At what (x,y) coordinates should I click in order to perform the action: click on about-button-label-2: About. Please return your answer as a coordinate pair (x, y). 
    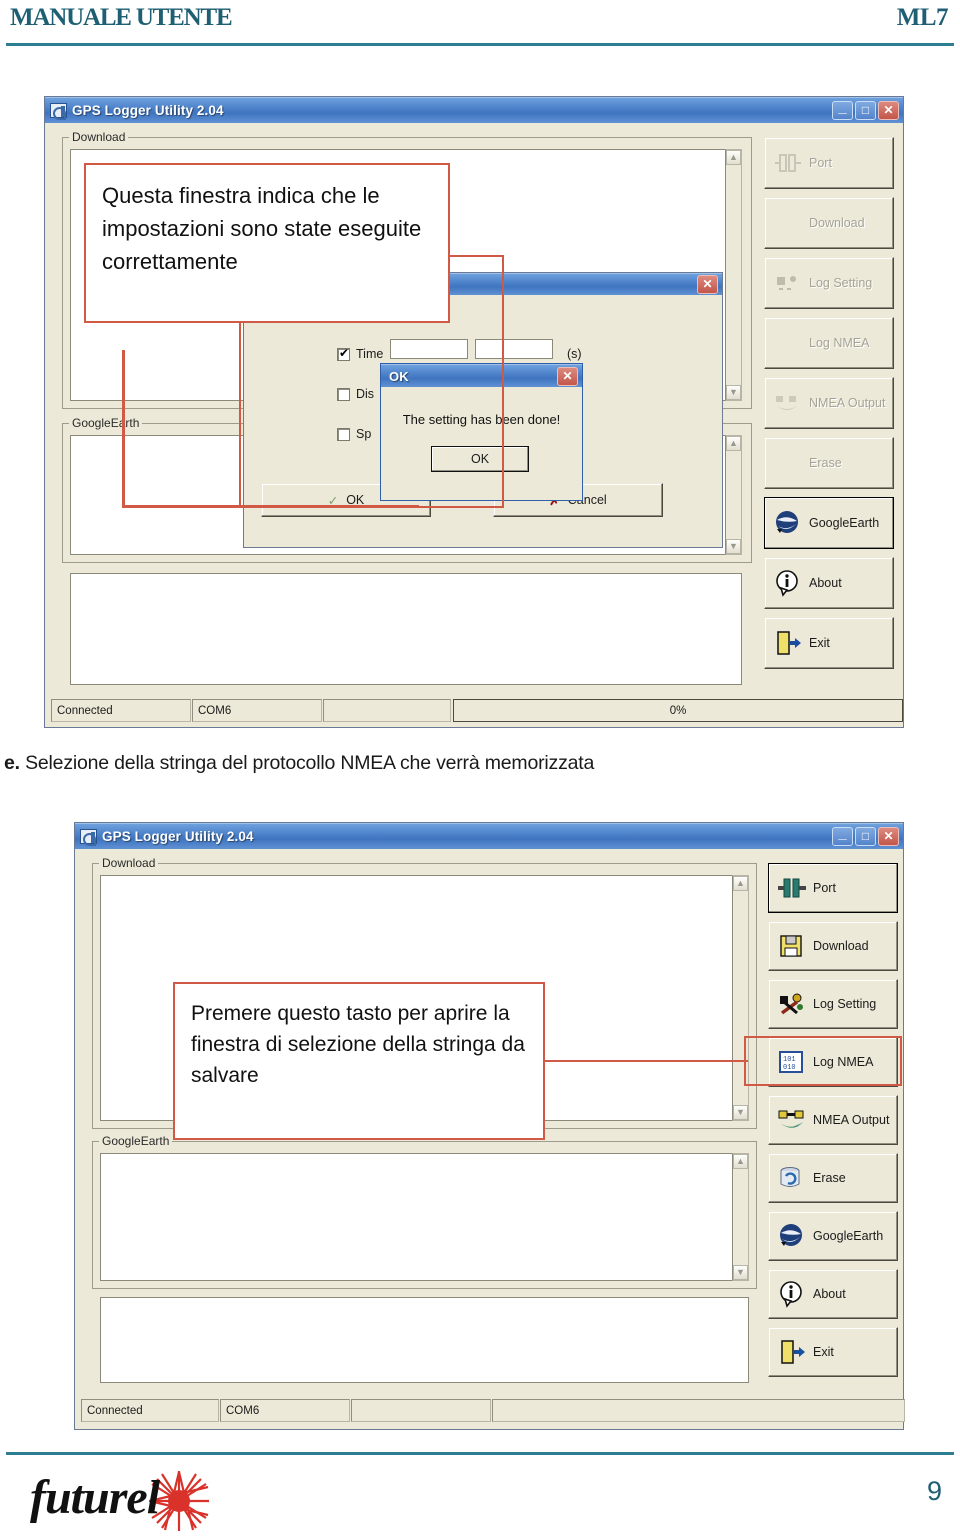
    Looking at the image, I should click on (829, 1294).